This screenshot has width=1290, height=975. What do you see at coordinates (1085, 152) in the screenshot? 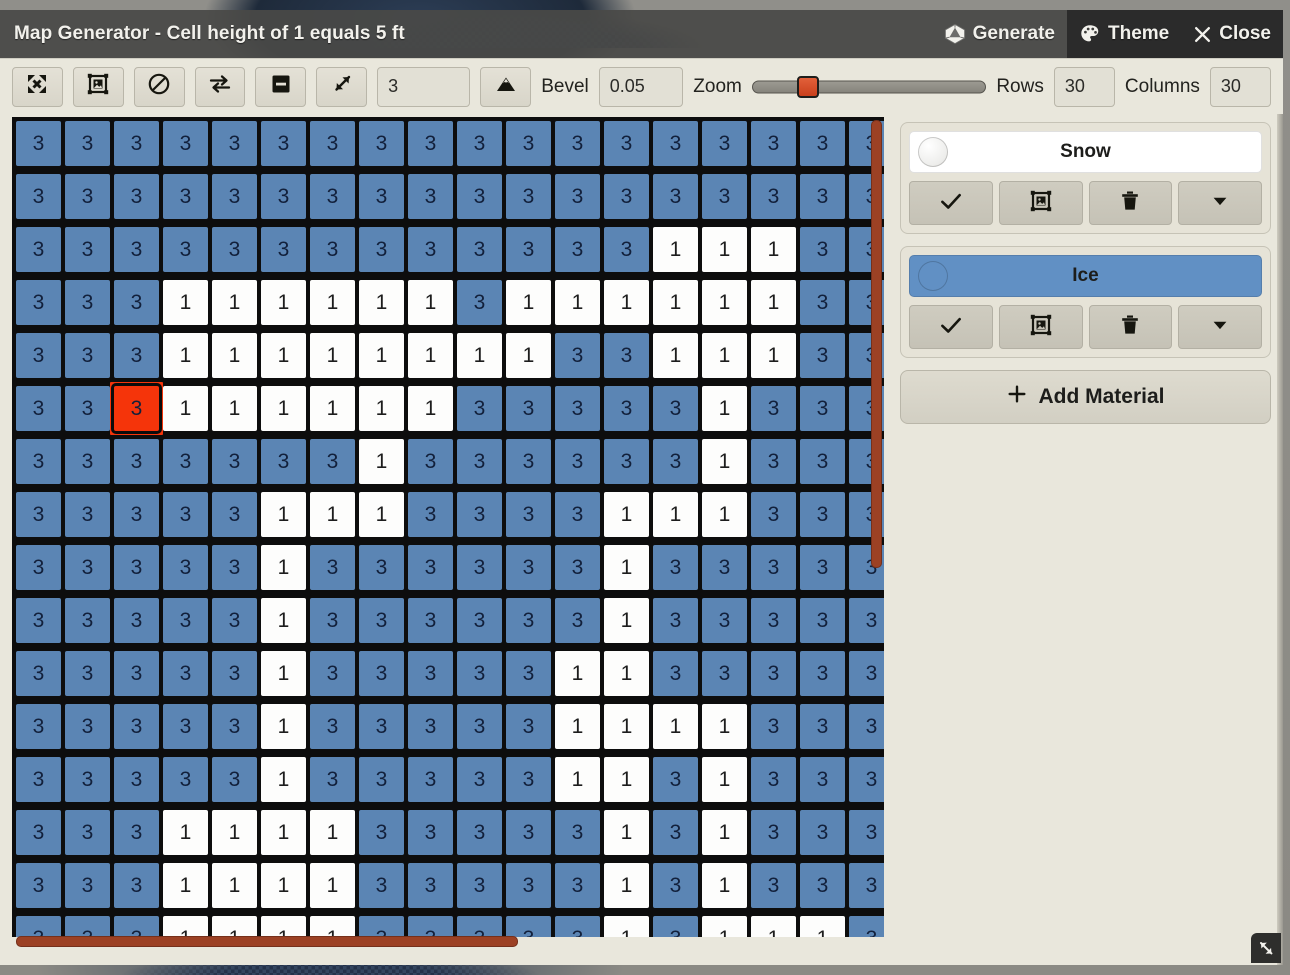
I see `material-header-snow: Snow` at bounding box center [1085, 152].